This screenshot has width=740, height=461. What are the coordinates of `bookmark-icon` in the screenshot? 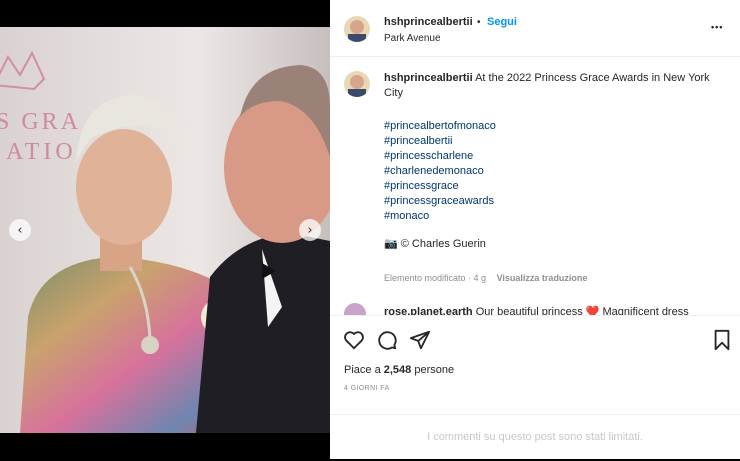 It's located at (722, 340).